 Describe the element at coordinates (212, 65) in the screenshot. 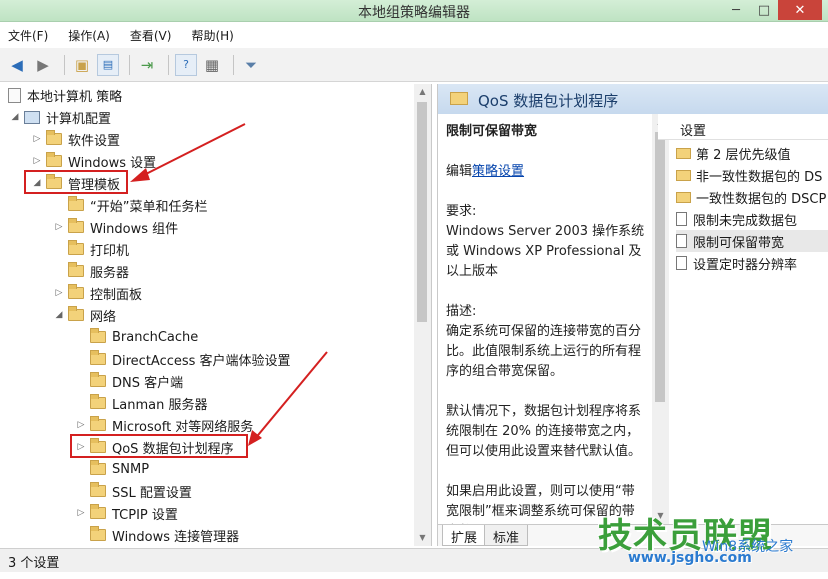

I see `properties-icon: ▦` at that location.